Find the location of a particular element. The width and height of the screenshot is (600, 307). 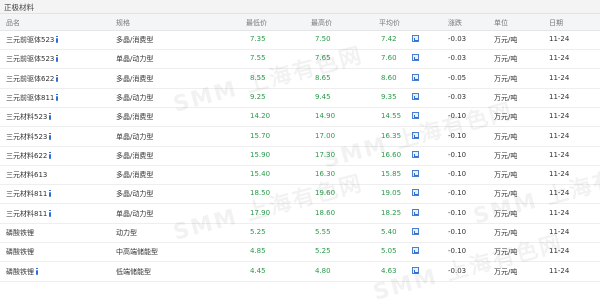

product-name-cell: 三元材料811 is located at coordinates (27, 213).